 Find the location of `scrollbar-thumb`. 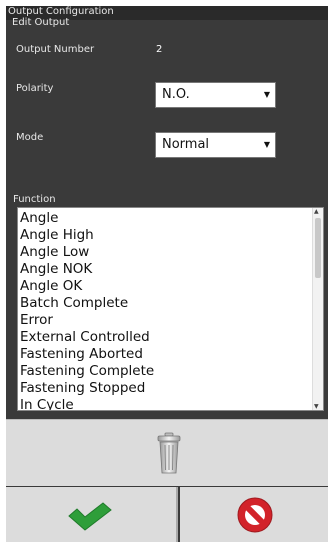

scrollbar-thumb is located at coordinates (318, 248).